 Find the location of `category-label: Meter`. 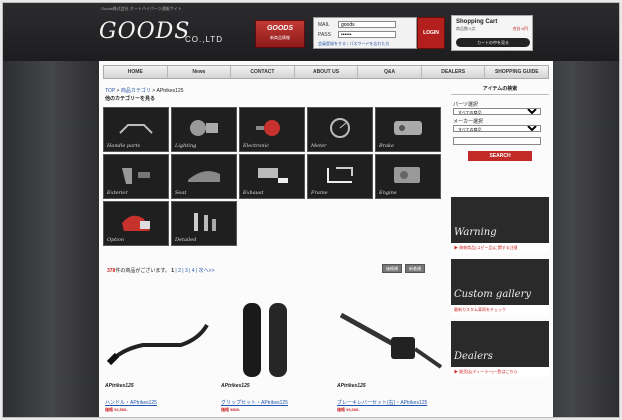

category-label: Meter is located at coordinates (319, 146).